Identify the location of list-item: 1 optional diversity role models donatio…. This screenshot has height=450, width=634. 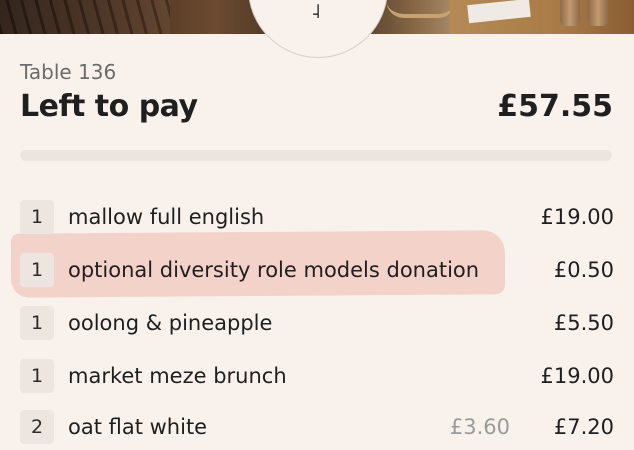
(317, 273).